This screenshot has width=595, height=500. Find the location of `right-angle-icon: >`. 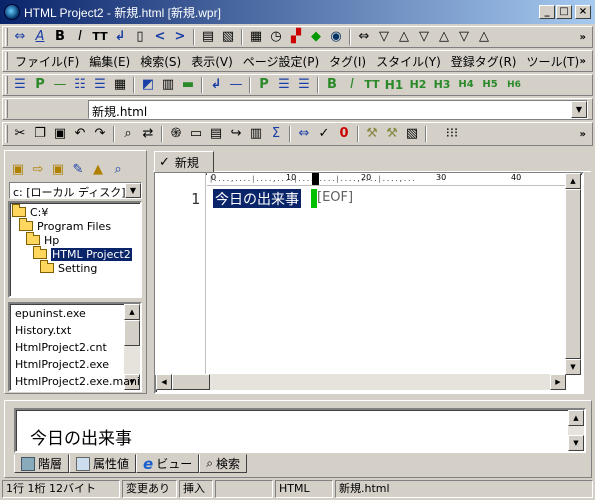

right-angle-icon: > is located at coordinates (180, 37).